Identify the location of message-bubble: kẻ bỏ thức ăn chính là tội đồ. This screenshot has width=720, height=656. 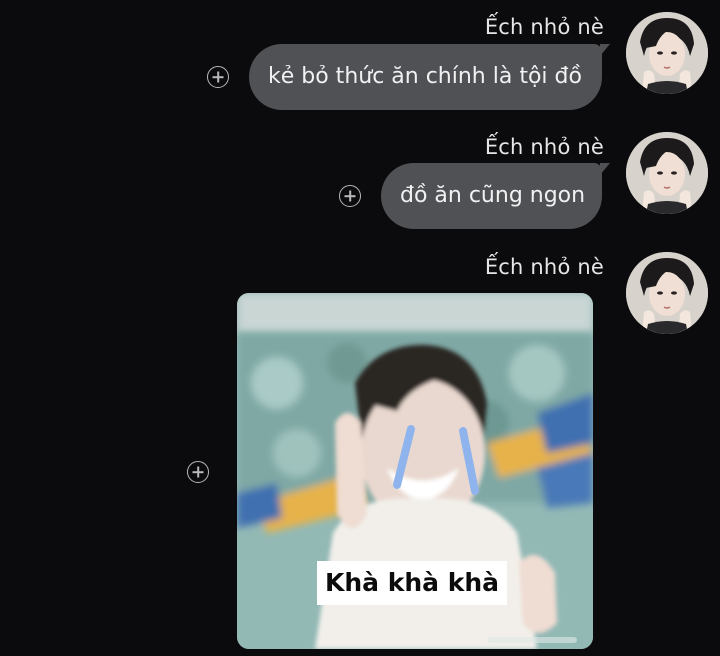
(429, 77).